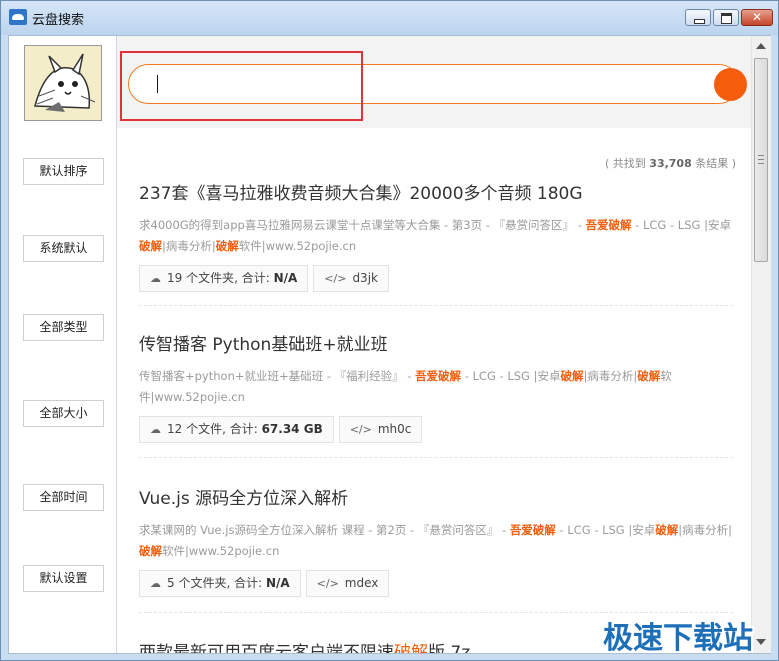  I want to click on maximize-icon, so click(726, 17).